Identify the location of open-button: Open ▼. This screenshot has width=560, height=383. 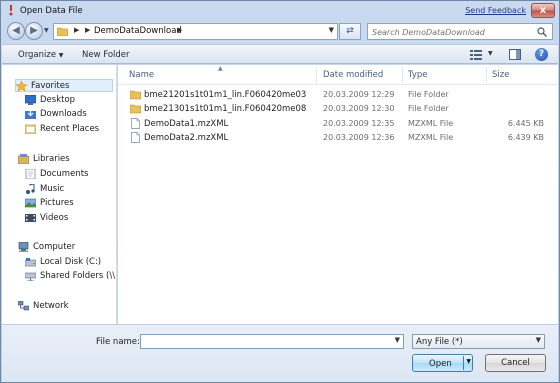
(442, 363).